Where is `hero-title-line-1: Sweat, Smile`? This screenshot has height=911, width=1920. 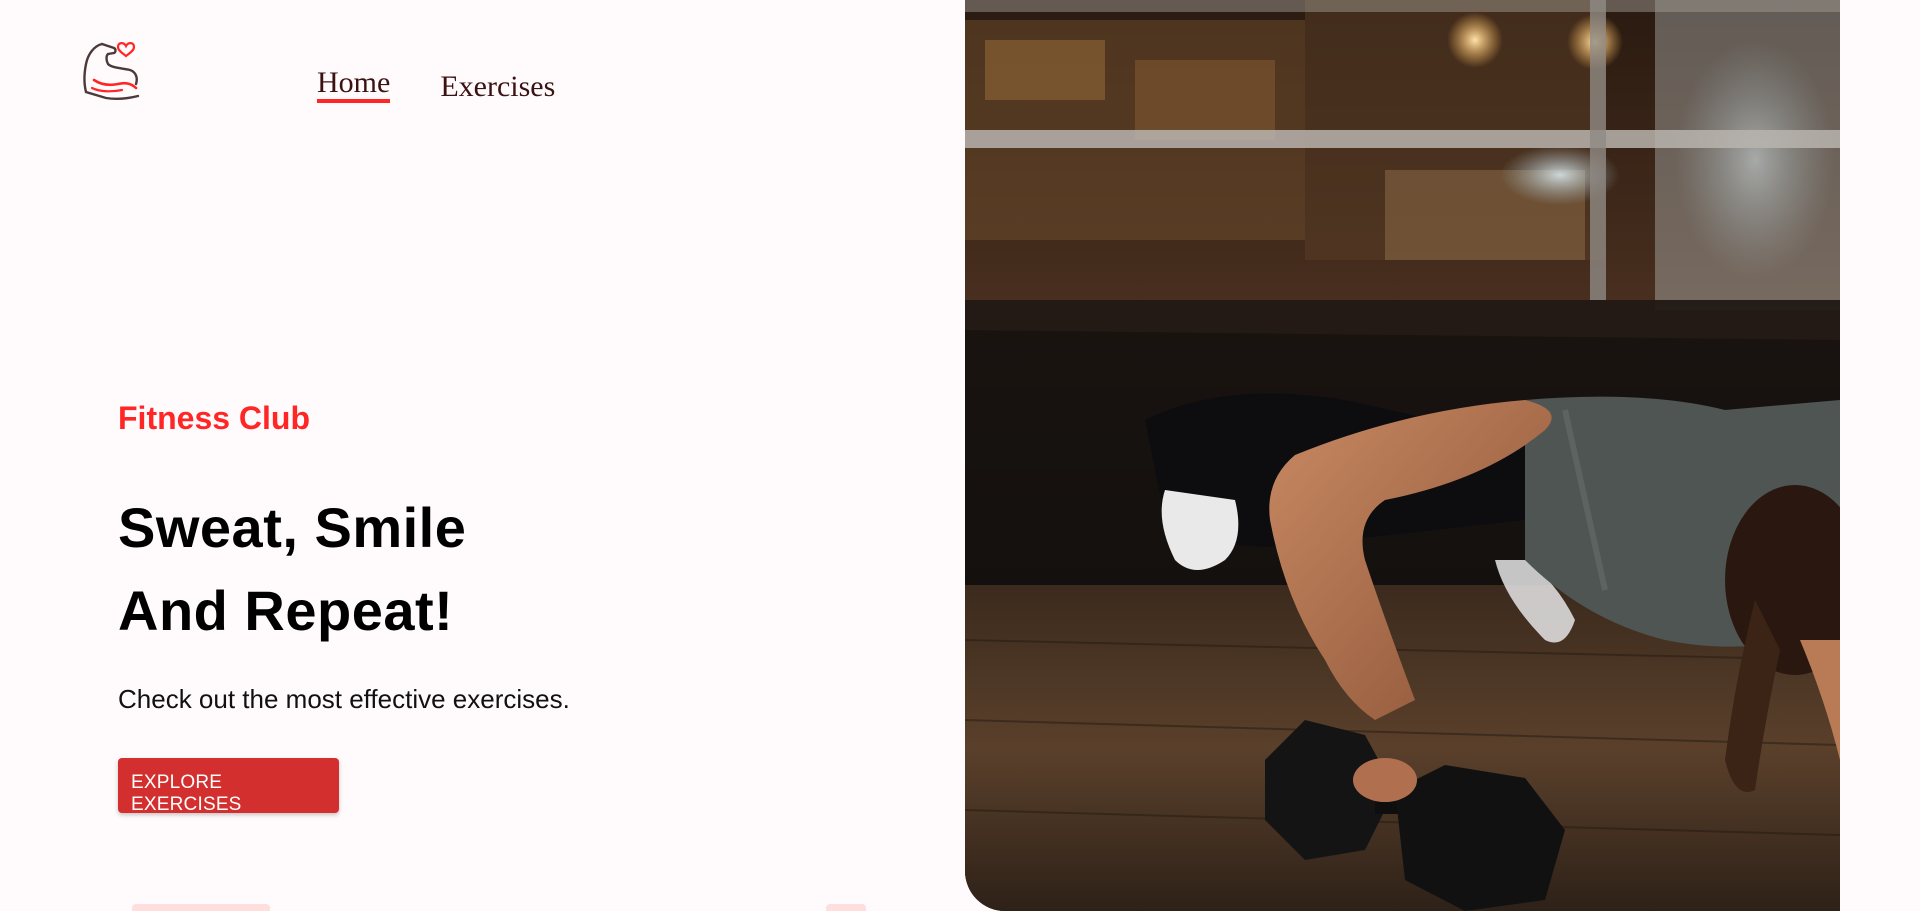
hero-title-line-1: Sweat, Smile is located at coordinates (292, 527).